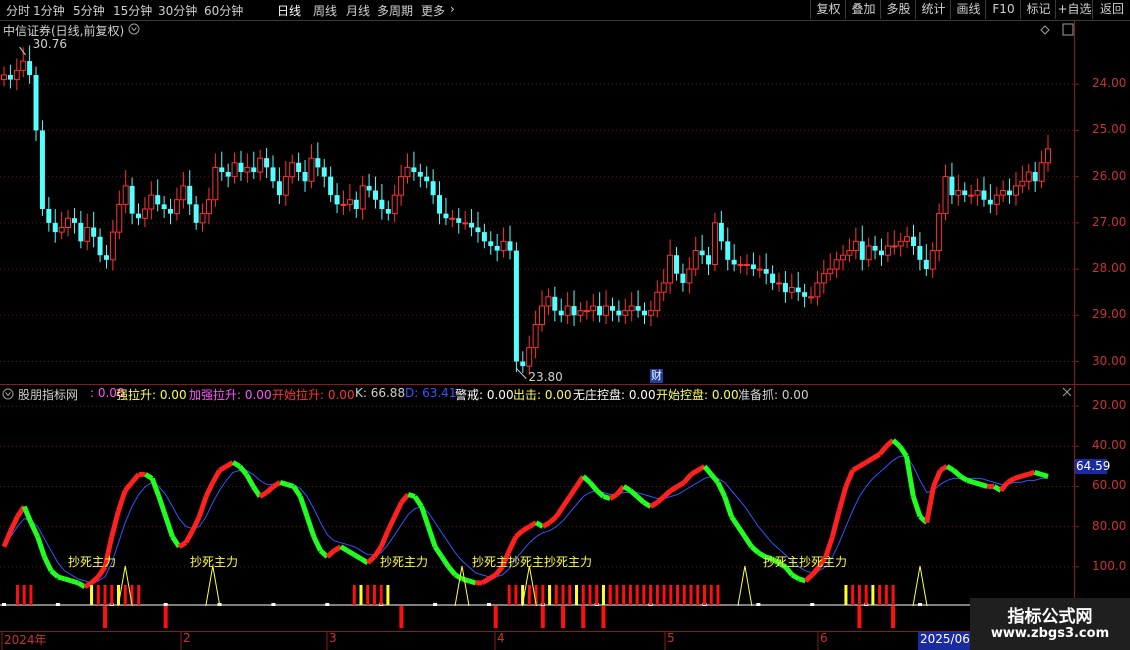 This screenshot has height=650, width=1130. I want to click on expand-panel-icon, so click(1068, 29).